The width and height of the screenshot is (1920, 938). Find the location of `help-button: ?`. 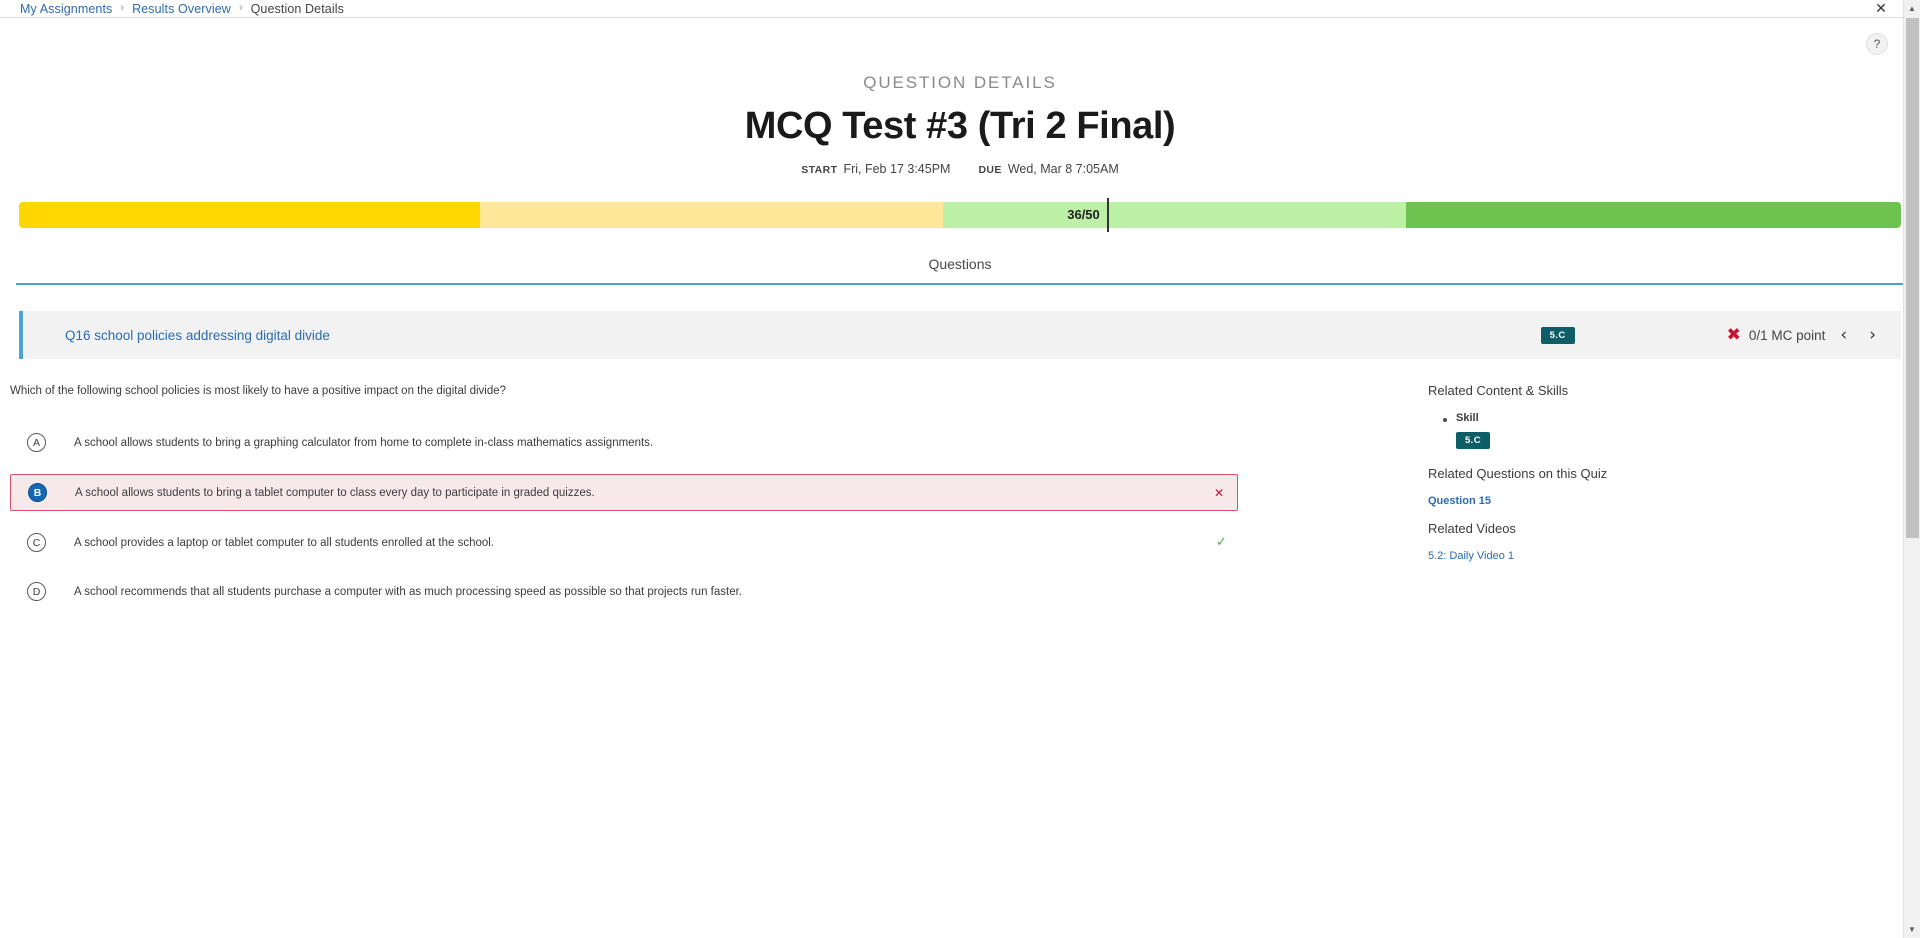

help-button: ? is located at coordinates (1877, 44).